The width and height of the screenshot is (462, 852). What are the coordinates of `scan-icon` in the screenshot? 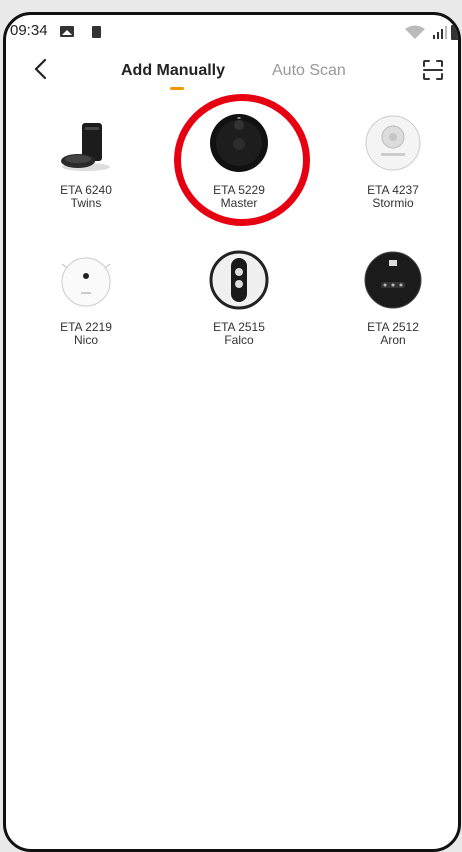 It's located at (433, 70).